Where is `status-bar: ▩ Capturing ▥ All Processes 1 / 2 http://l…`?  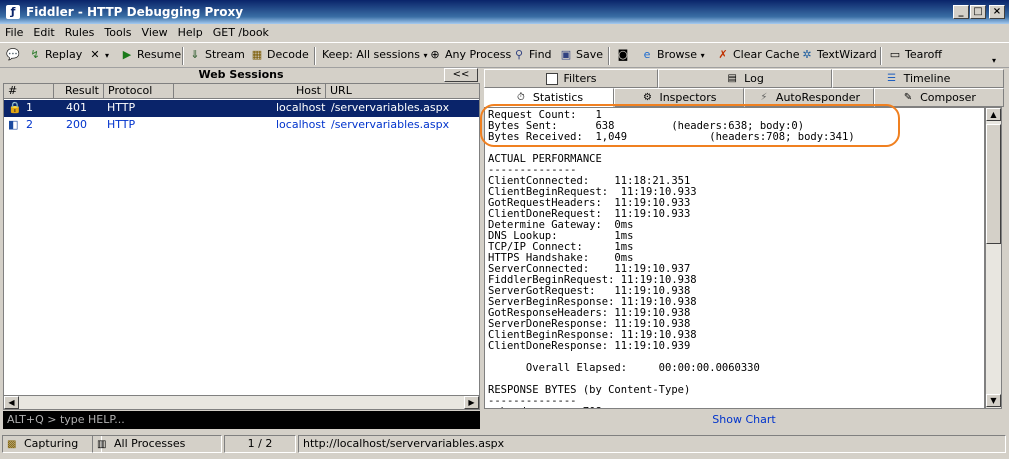
status-bar: ▩ Capturing ▥ All Processes 1 / 2 http://l… is located at coordinates (504, 444).